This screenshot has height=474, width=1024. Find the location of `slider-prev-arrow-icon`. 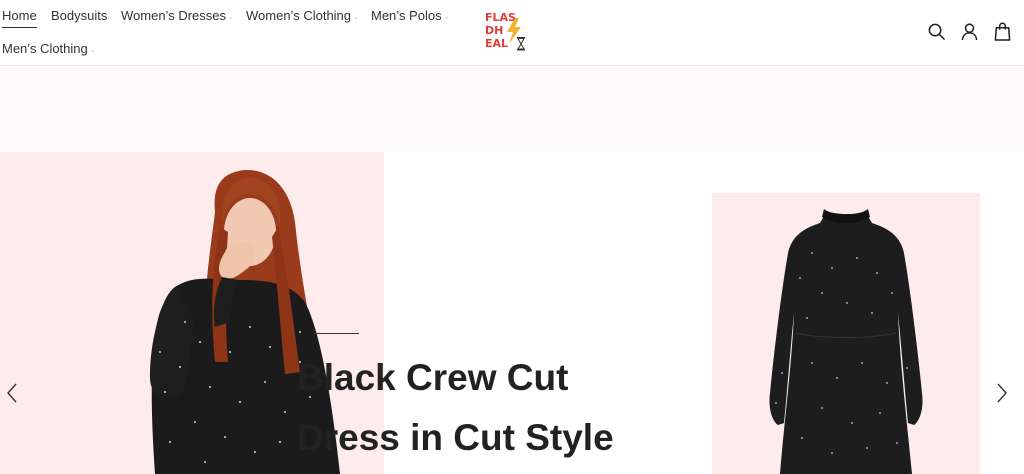

slider-prev-arrow-icon is located at coordinates (14, 393).